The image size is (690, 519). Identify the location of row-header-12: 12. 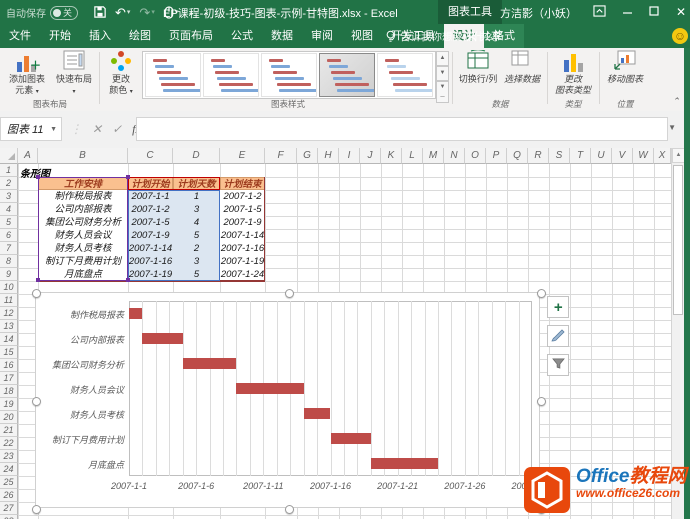
(9, 313).